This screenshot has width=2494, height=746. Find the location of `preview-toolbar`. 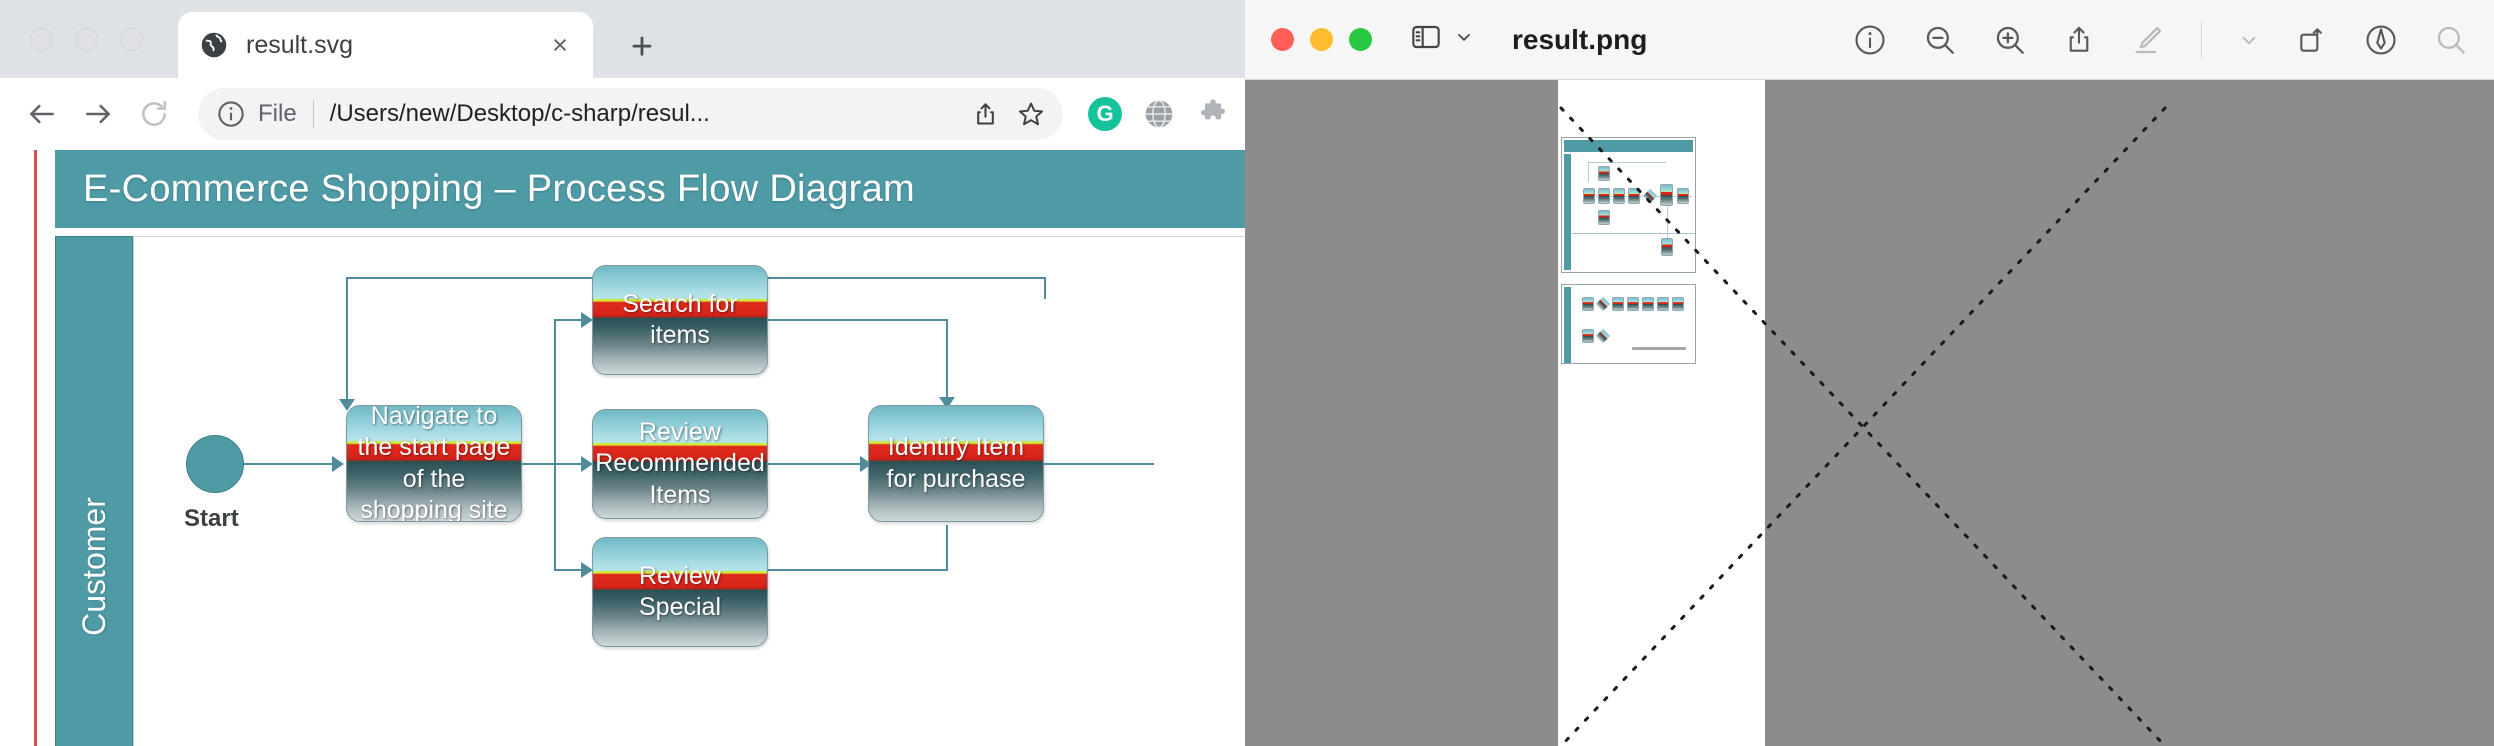

preview-toolbar is located at coordinates (2160, 39).